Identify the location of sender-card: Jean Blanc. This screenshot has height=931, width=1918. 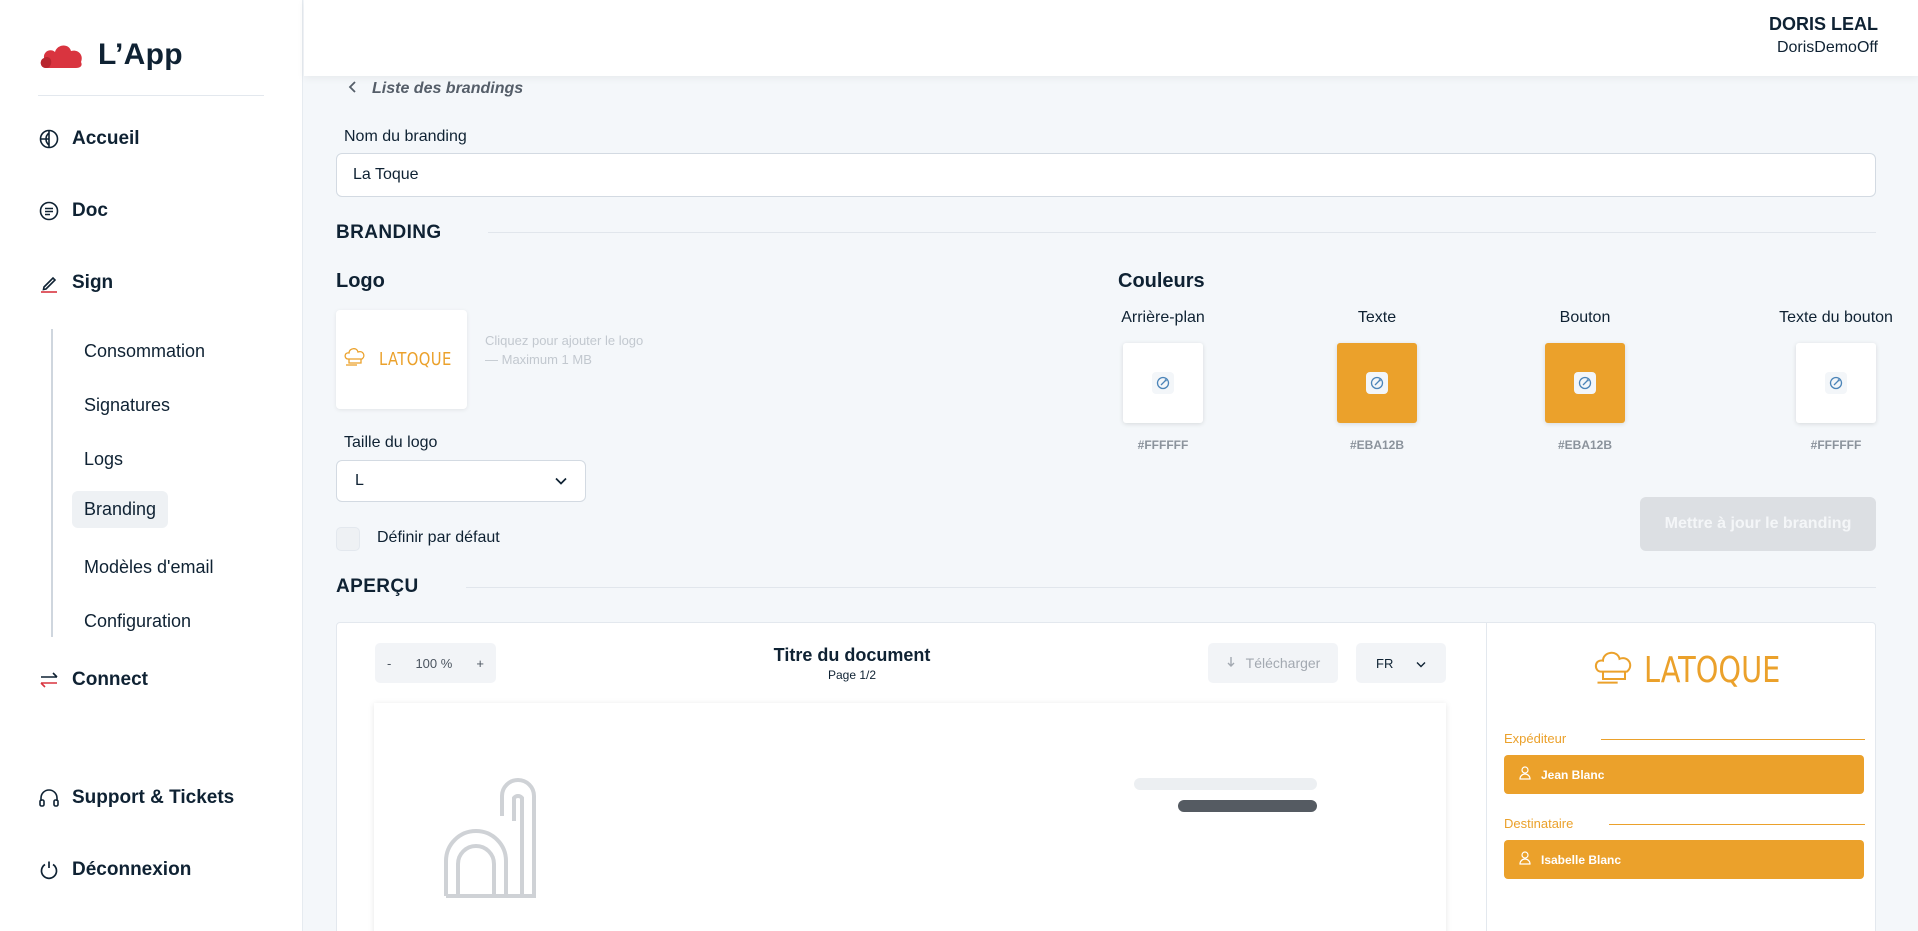
(1684, 774).